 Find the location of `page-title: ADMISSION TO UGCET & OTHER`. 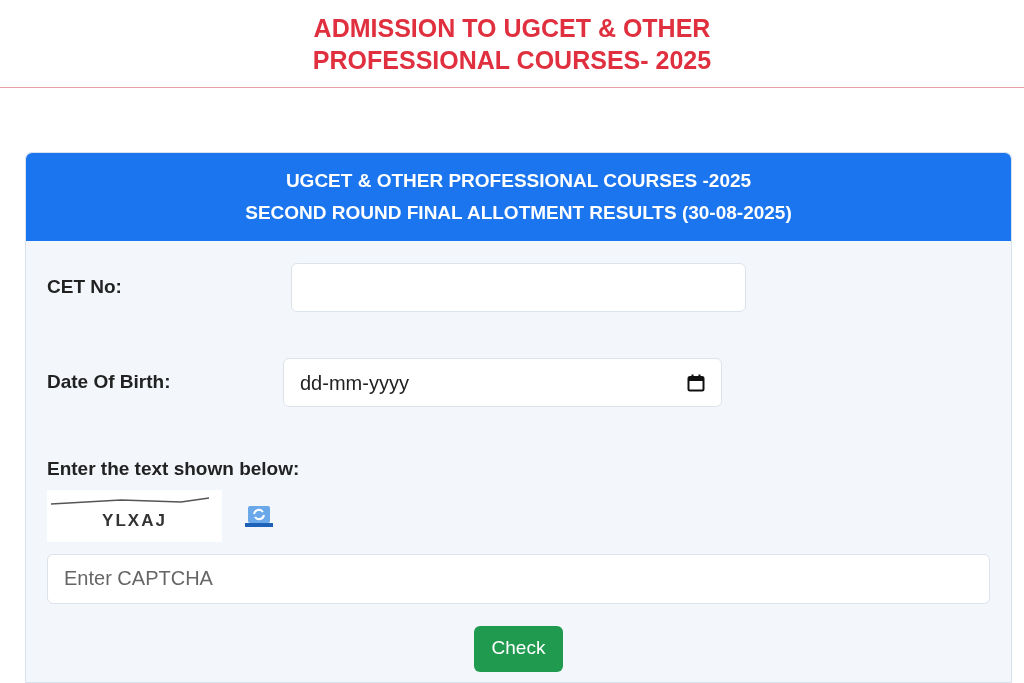

page-title: ADMISSION TO UGCET & OTHER is located at coordinates (512, 28).